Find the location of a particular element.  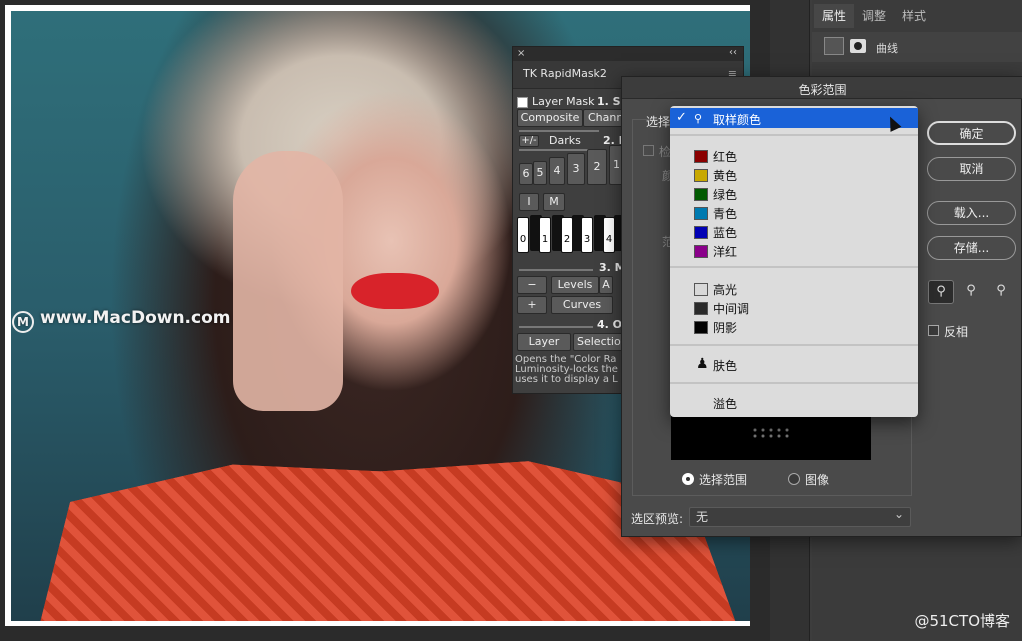

layer-type-label: 曲线 is located at coordinates (887, 48).